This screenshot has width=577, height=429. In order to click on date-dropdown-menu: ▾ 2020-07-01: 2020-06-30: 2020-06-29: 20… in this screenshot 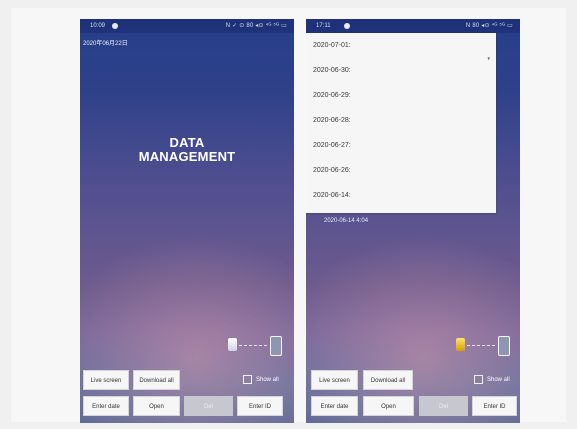, I will do `click(401, 123)`.